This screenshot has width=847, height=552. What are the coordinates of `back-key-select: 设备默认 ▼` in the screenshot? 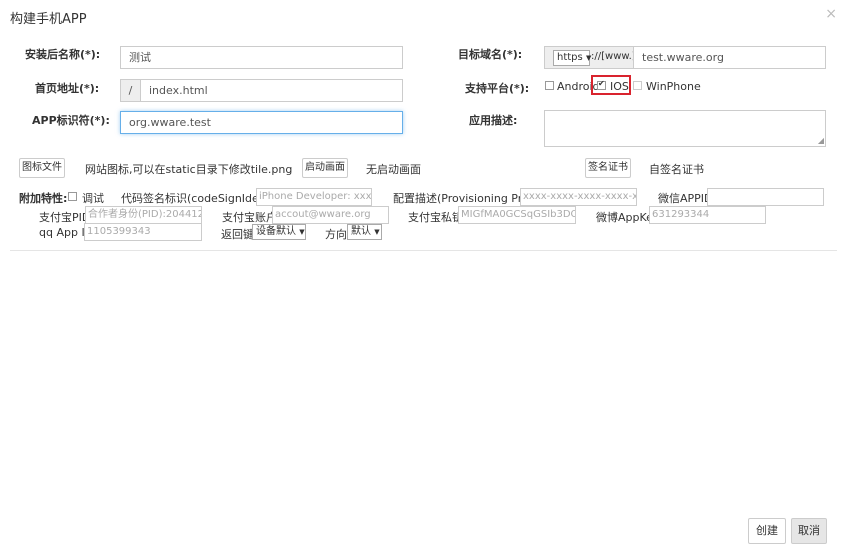 It's located at (279, 232).